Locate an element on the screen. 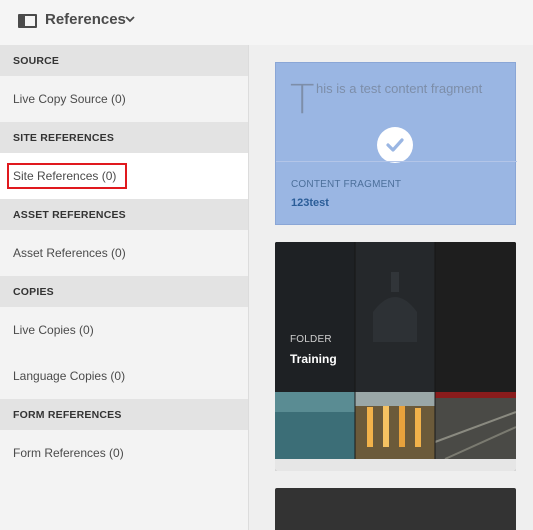  checkmark-icon is located at coordinates (395, 145).